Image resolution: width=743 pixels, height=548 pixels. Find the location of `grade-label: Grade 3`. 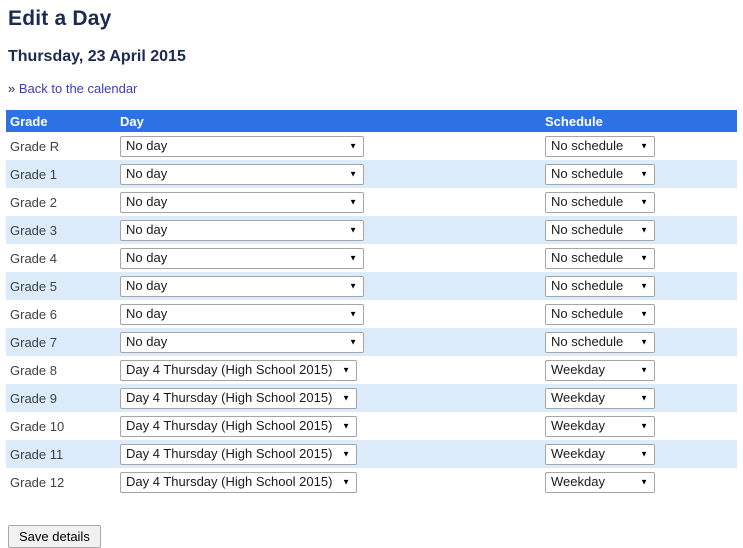

grade-label: Grade 3 is located at coordinates (33, 230).